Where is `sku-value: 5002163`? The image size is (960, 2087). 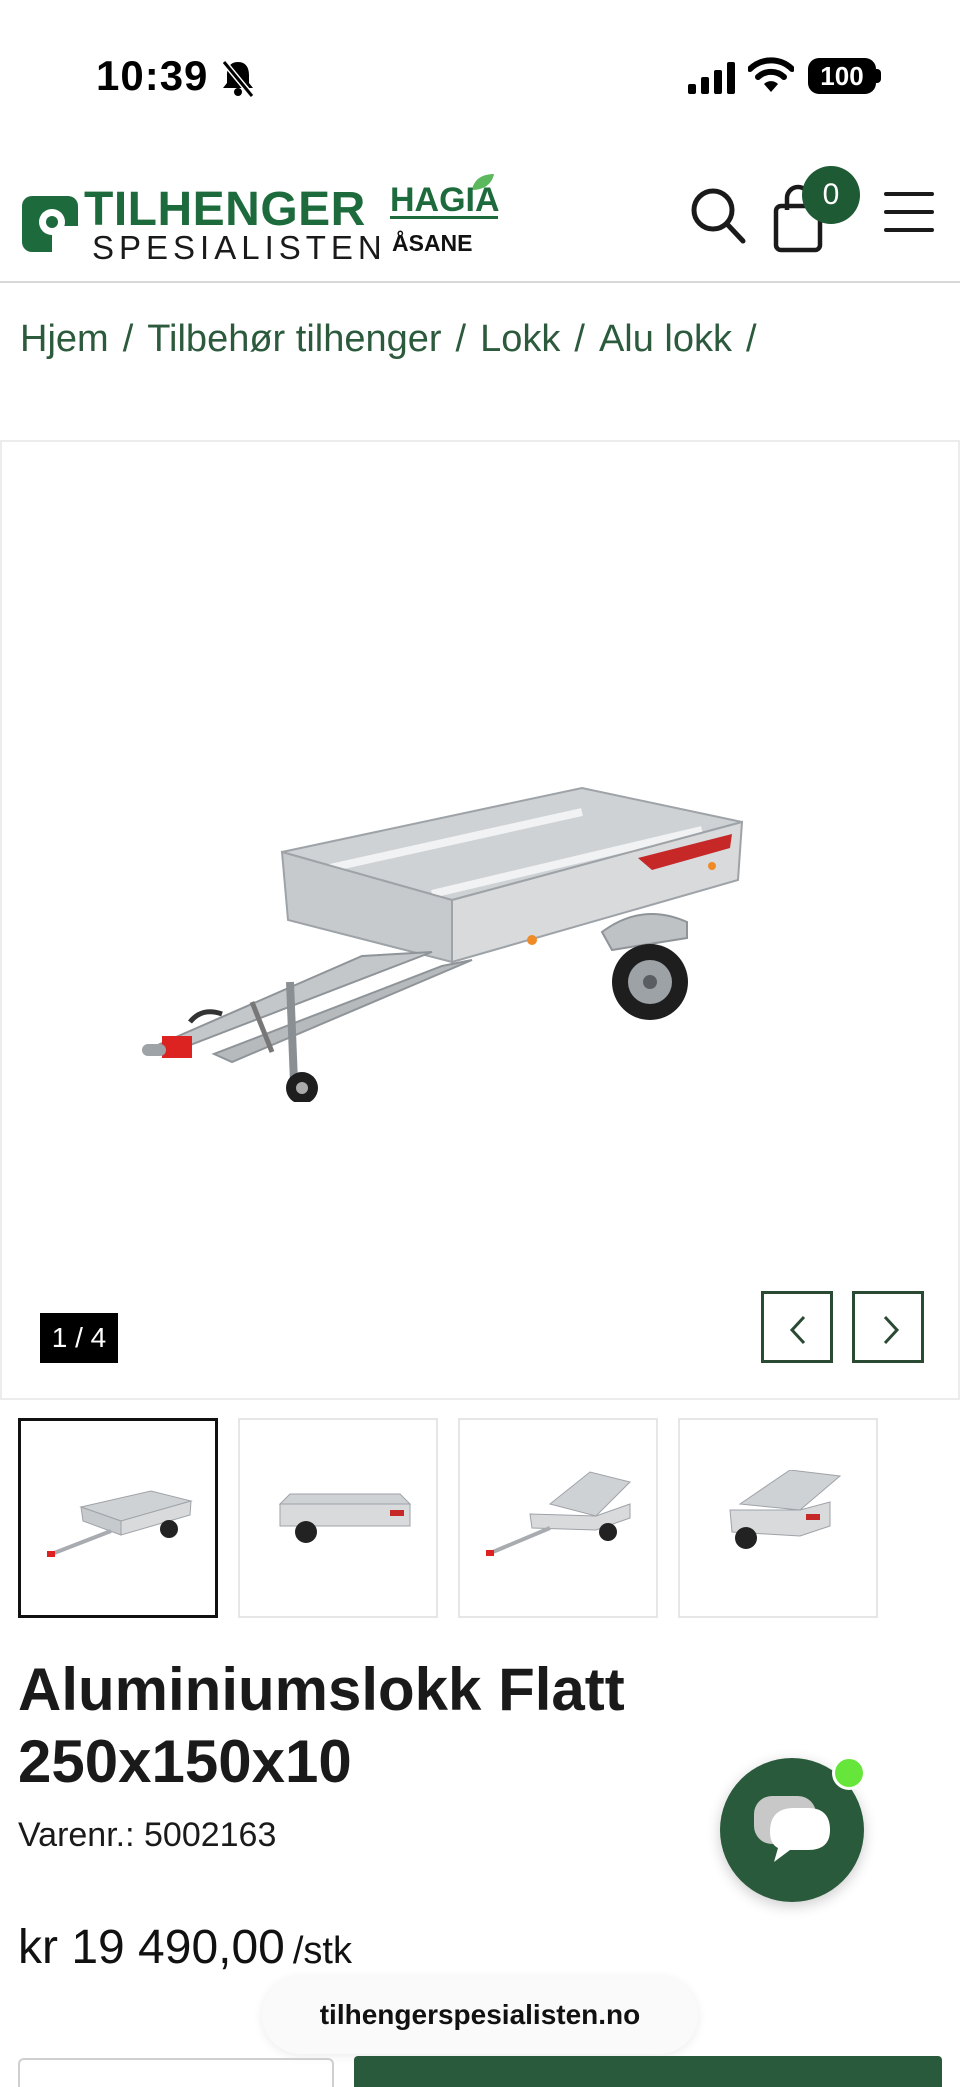 sku-value: 5002163 is located at coordinates (210, 1835).